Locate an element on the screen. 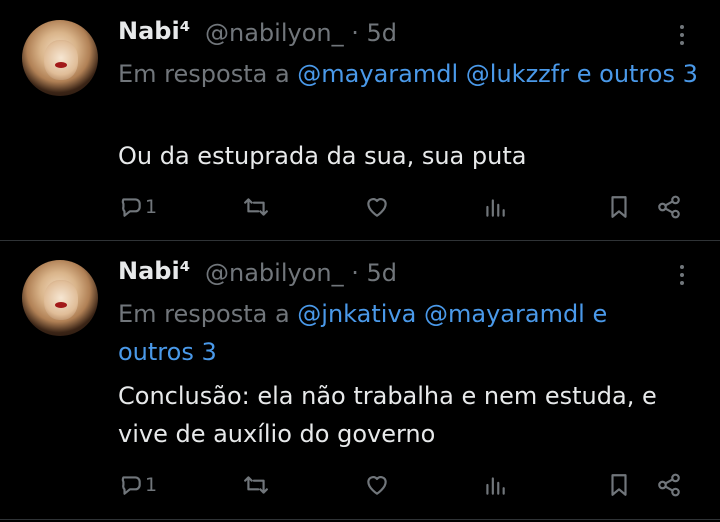 The width and height of the screenshot is (720, 522). divider is located at coordinates (360, 519).